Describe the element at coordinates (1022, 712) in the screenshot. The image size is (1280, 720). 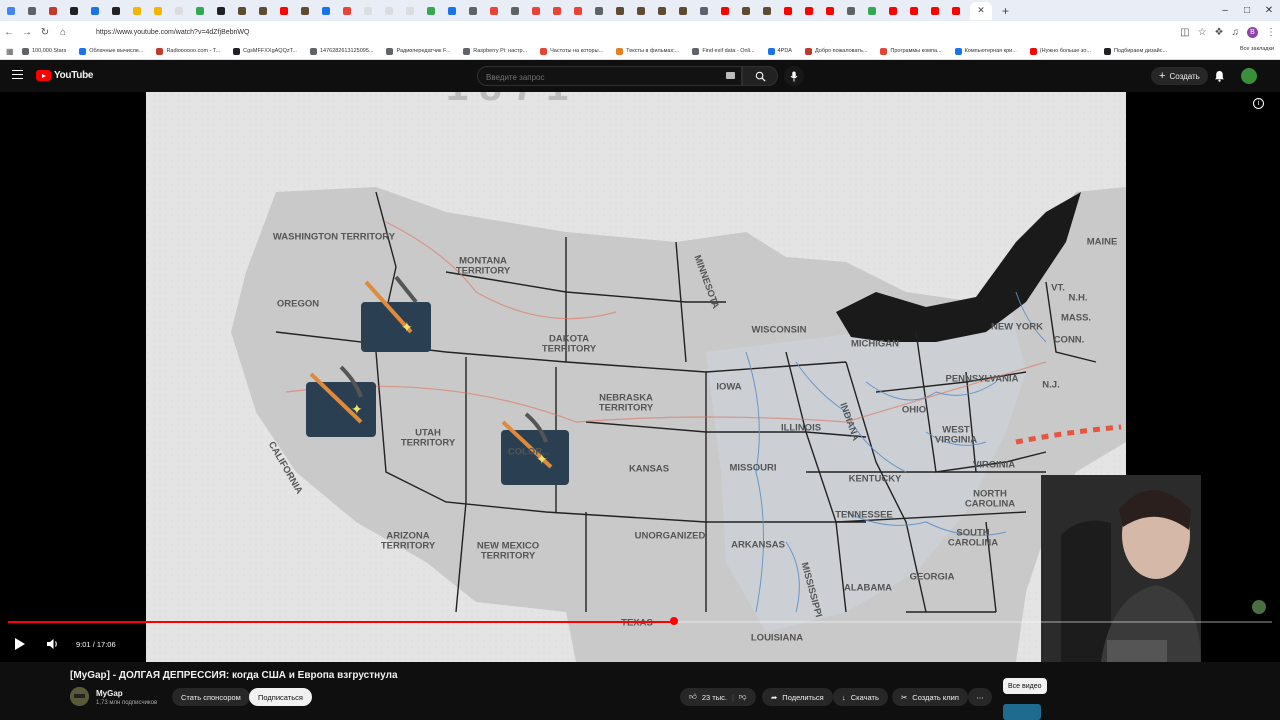
I see `recommended-thumbnail` at that location.